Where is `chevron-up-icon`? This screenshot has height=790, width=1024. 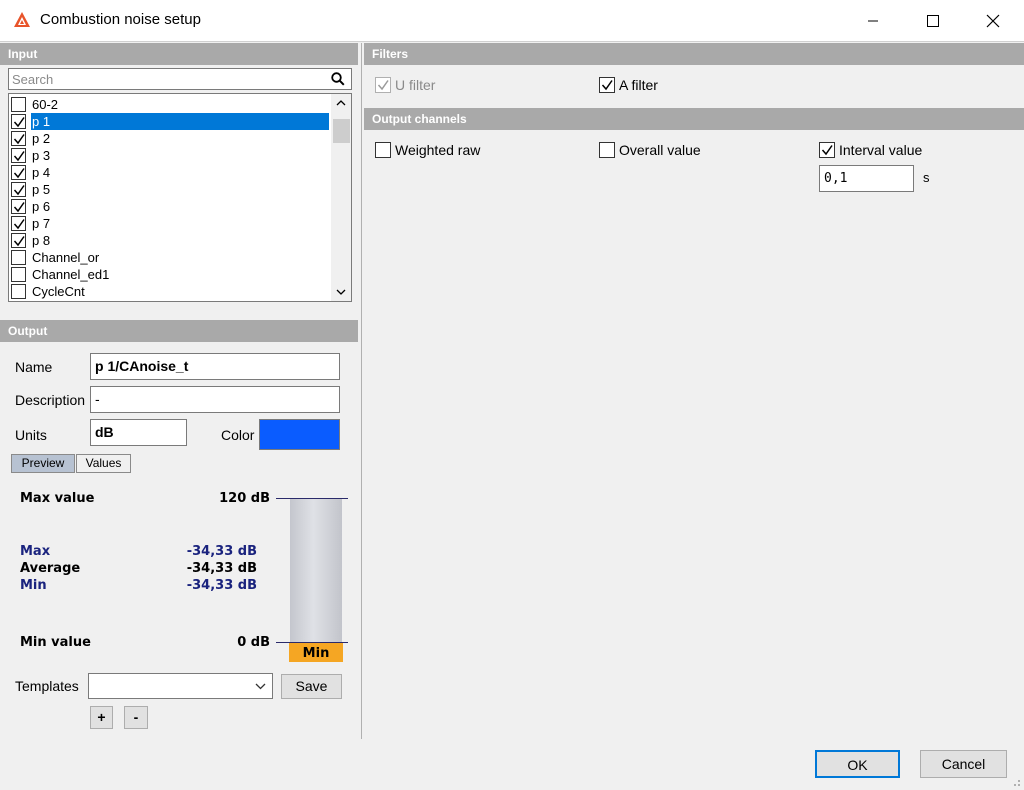 chevron-up-icon is located at coordinates (341, 103).